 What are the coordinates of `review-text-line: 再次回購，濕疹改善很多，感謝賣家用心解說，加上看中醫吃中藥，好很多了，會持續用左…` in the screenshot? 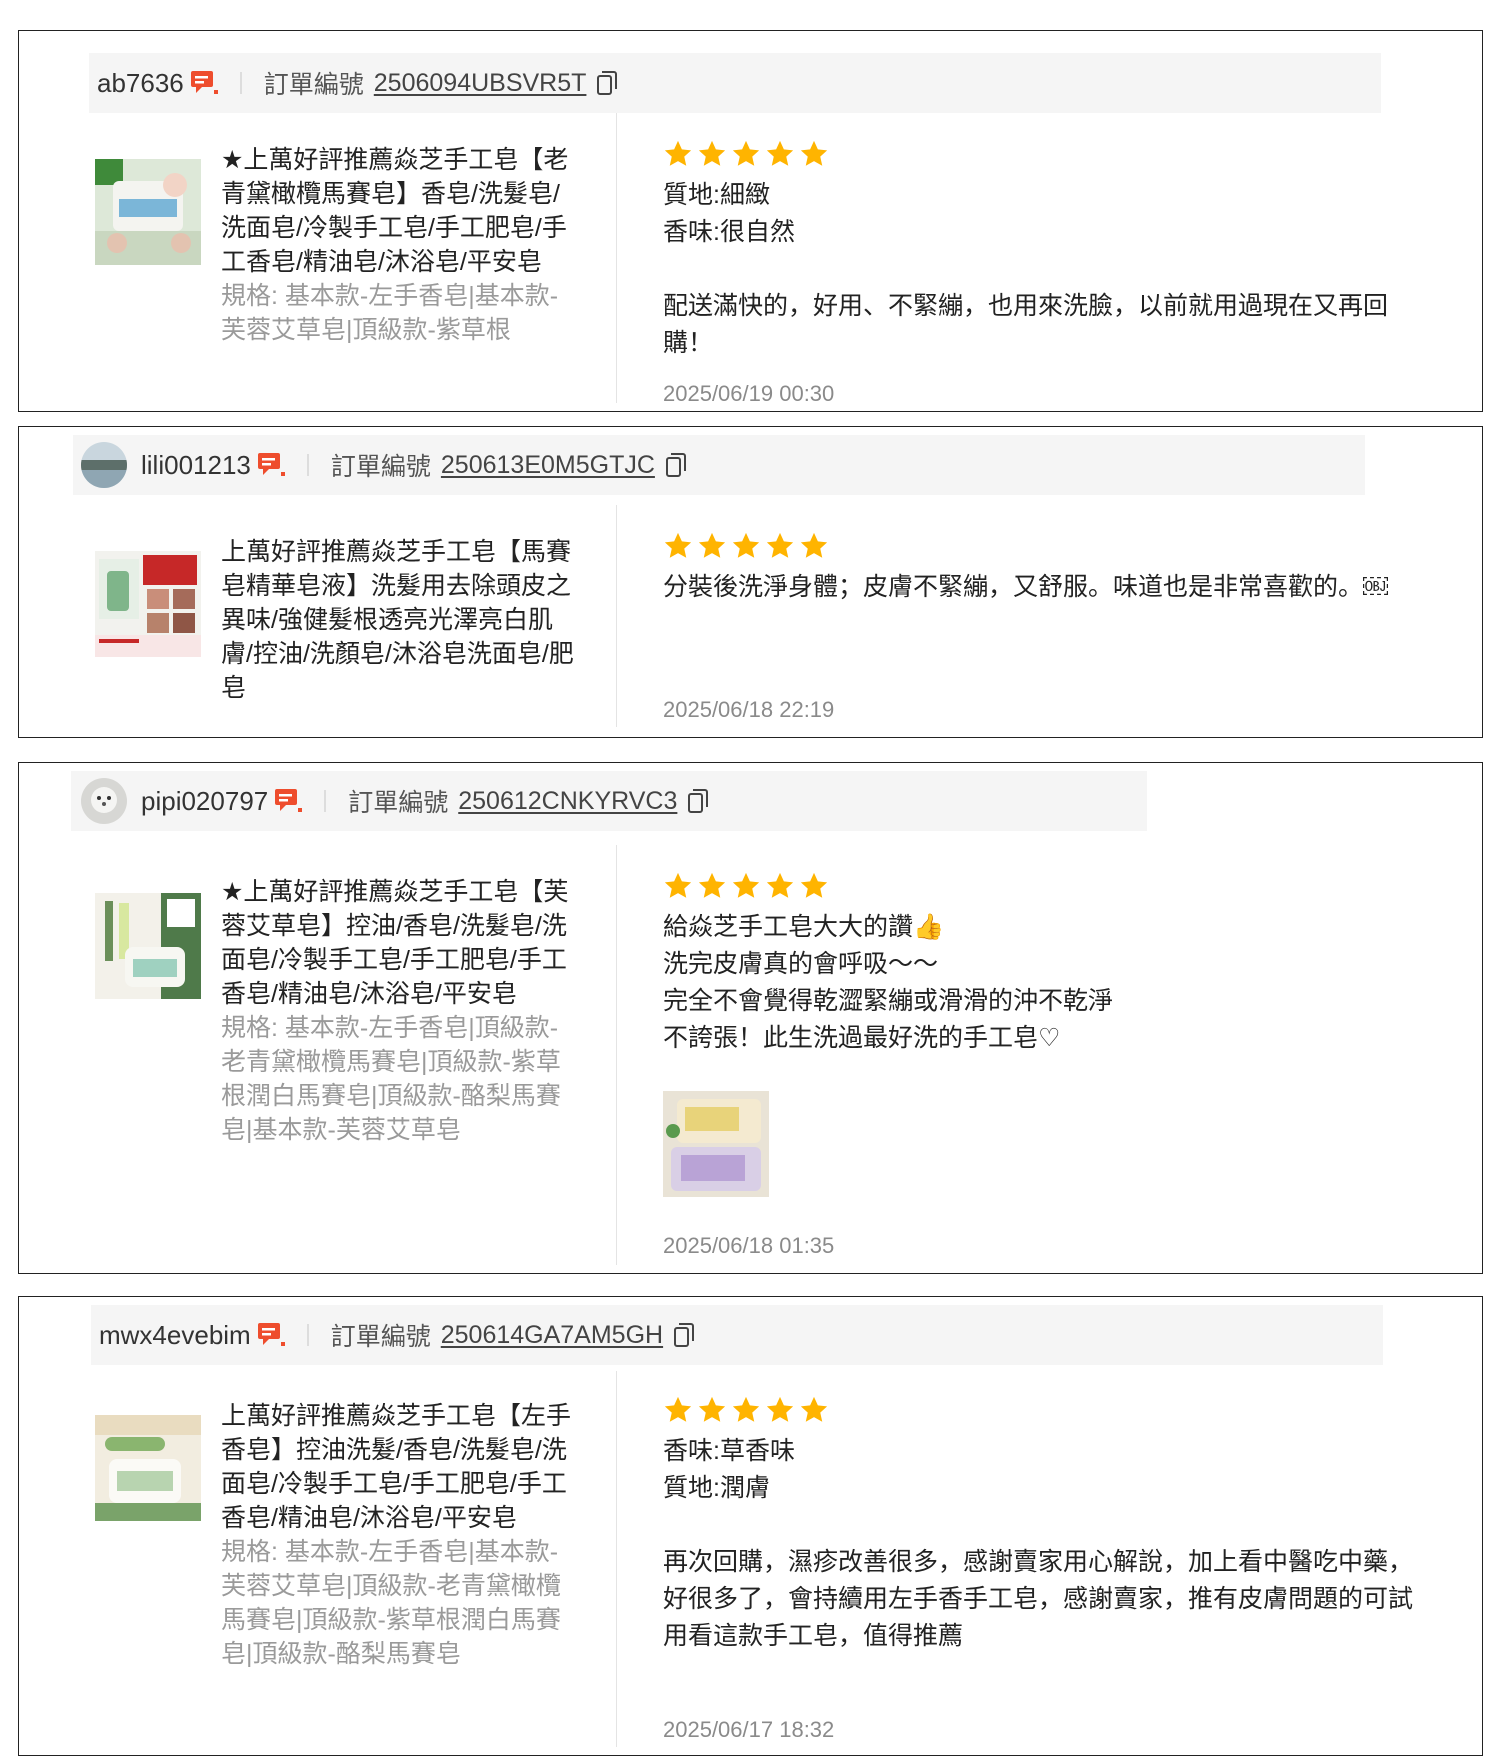 It's located at (1038, 1599).